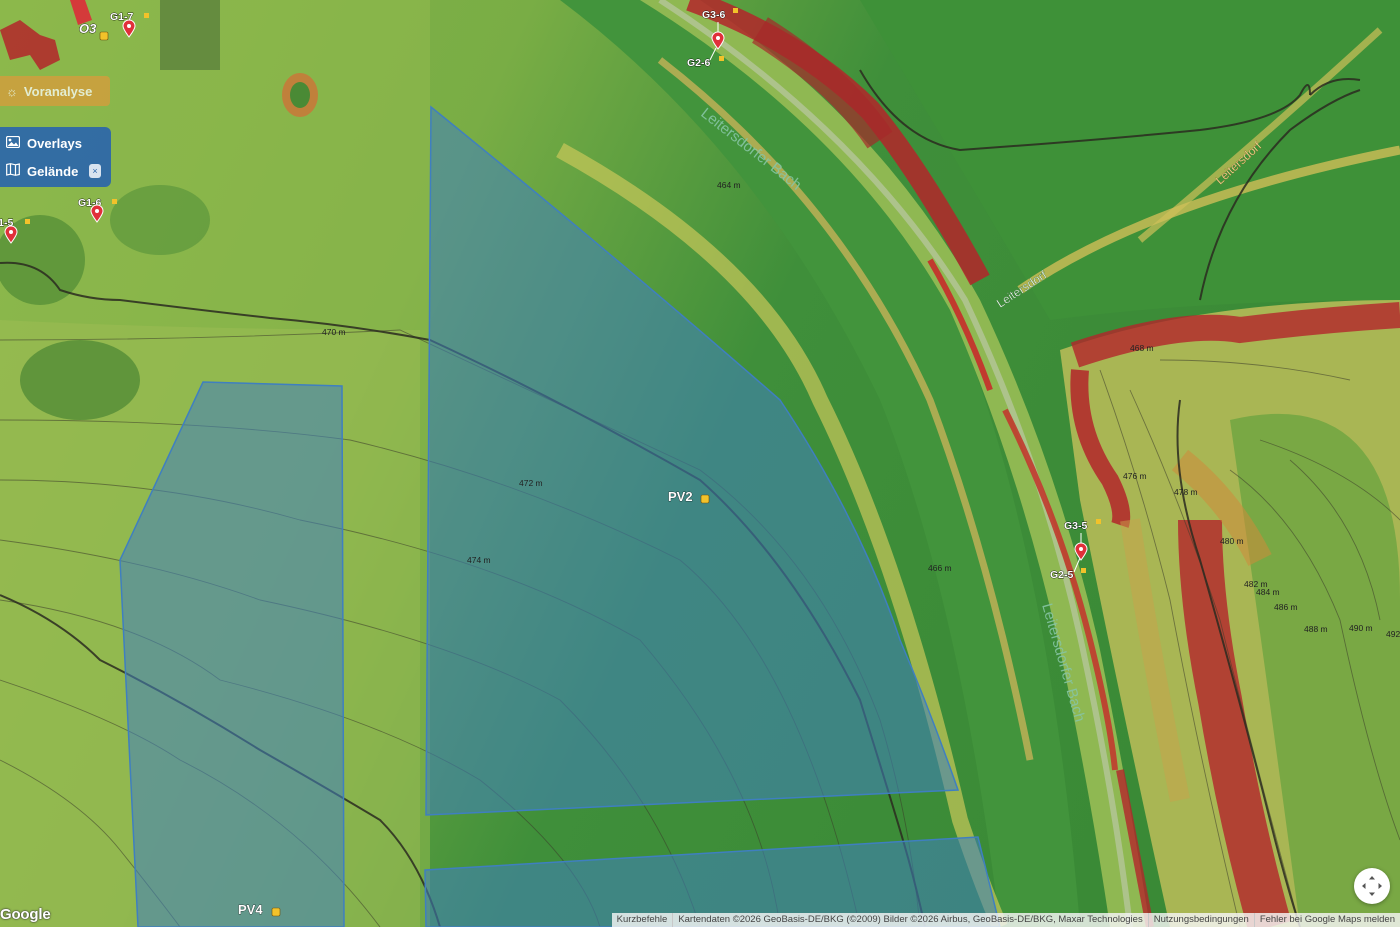 The width and height of the screenshot is (1400, 927). I want to click on contour-label: 480 m, so click(1232, 541).